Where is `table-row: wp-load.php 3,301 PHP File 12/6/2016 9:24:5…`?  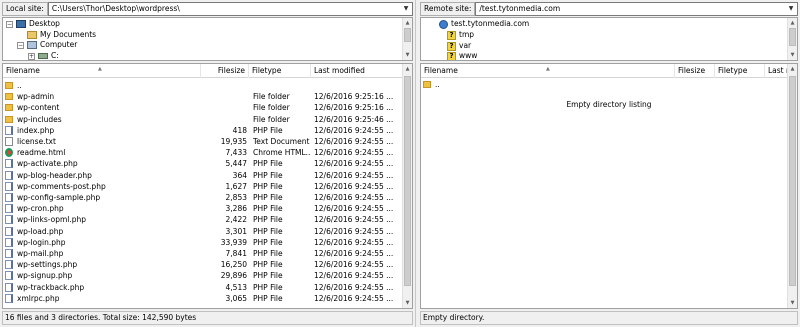
table-row: wp-load.php 3,301 PHP File 12/6/2016 9:24:5… is located at coordinates (202, 231).